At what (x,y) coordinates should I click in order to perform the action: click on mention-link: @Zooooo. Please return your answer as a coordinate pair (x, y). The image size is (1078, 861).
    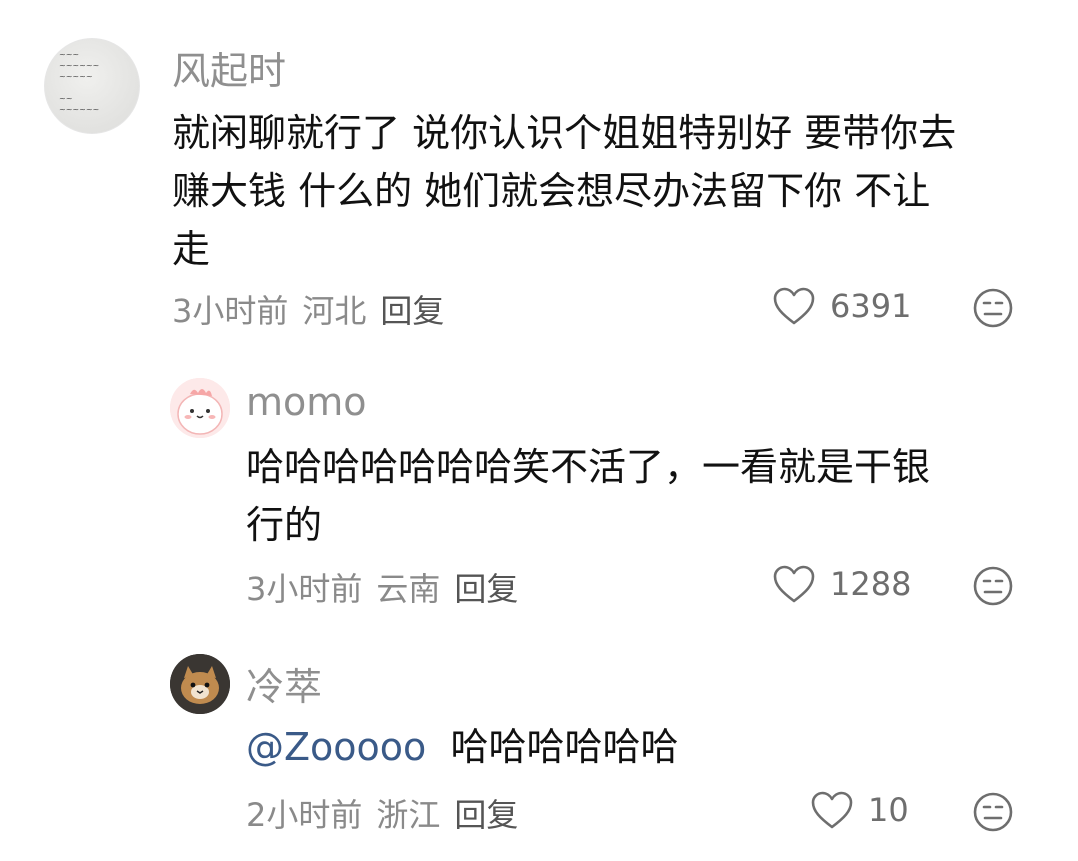
    Looking at the image, I should click on (336, 747).